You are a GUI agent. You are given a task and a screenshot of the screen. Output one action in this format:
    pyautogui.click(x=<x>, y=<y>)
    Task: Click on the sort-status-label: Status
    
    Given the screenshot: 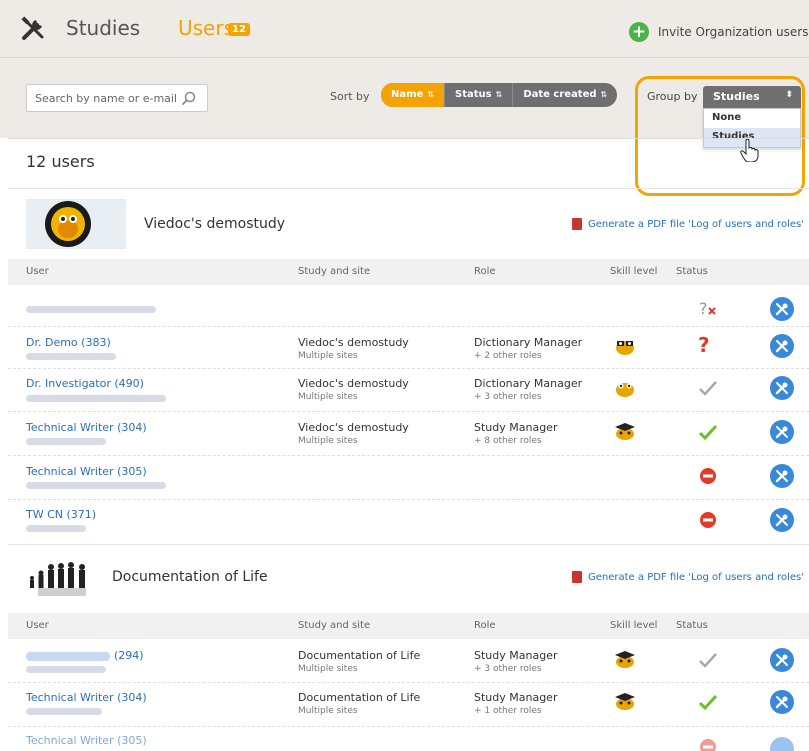 What is the action you would take?
    pyautogui.click(x=473, y=94)
    